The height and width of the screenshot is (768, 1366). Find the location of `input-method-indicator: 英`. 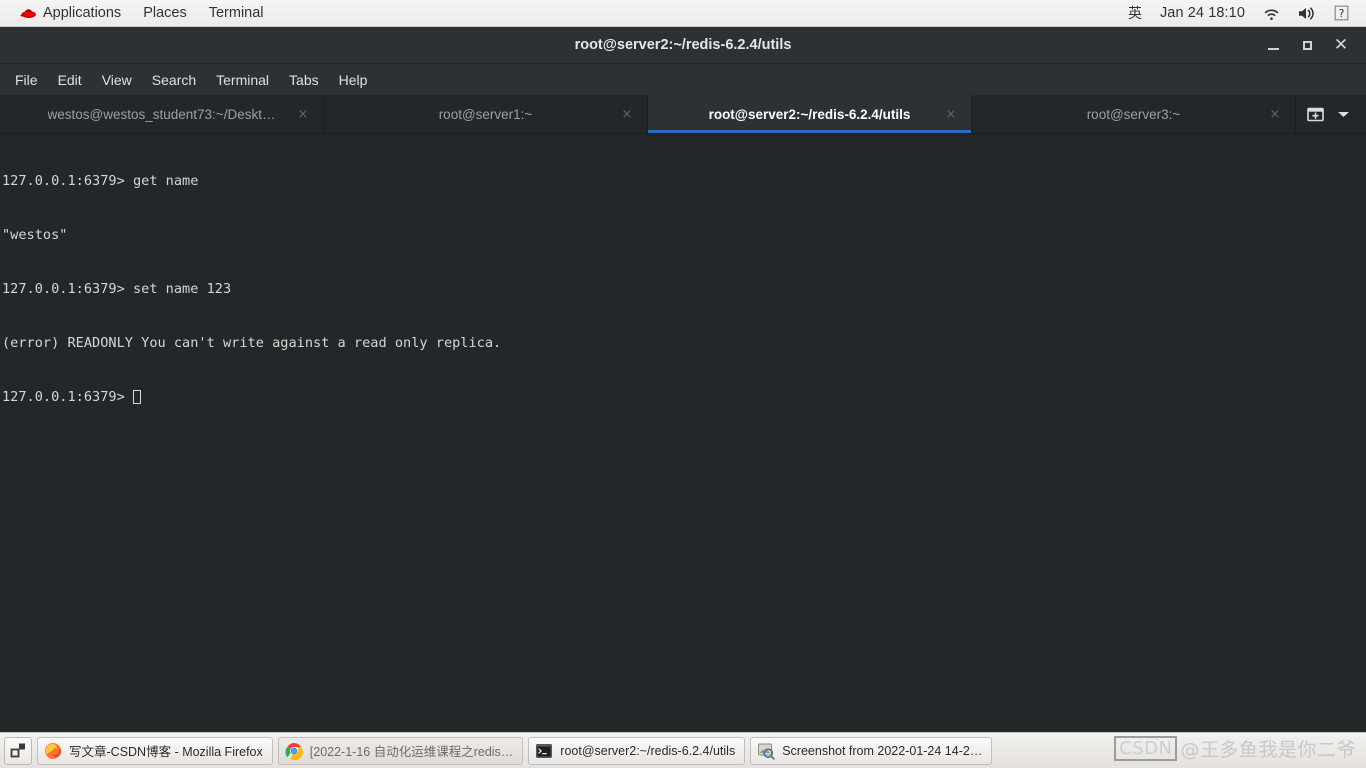

input-method-indicator: 英 is located at coordinates (1135, 13).